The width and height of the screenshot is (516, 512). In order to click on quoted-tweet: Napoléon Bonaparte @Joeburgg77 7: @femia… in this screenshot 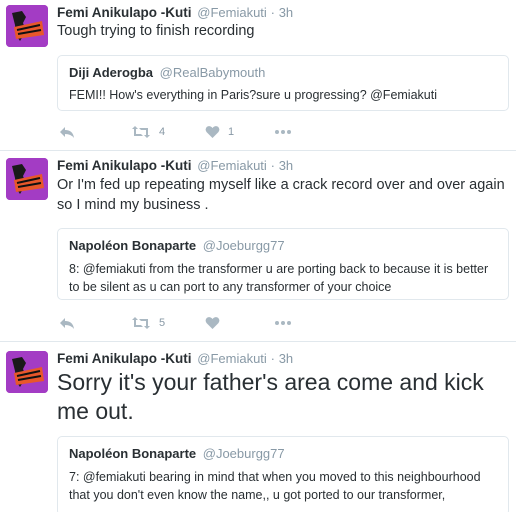, I will do `click(283, 474)`.